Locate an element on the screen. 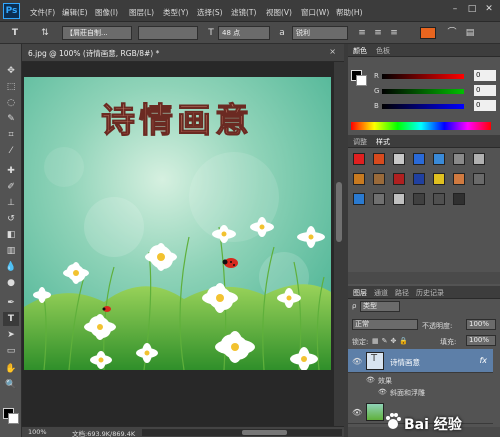 The width and height of the screenshot is (500, 437). slider-r-value: 0 is located at coordinates (485, 75).